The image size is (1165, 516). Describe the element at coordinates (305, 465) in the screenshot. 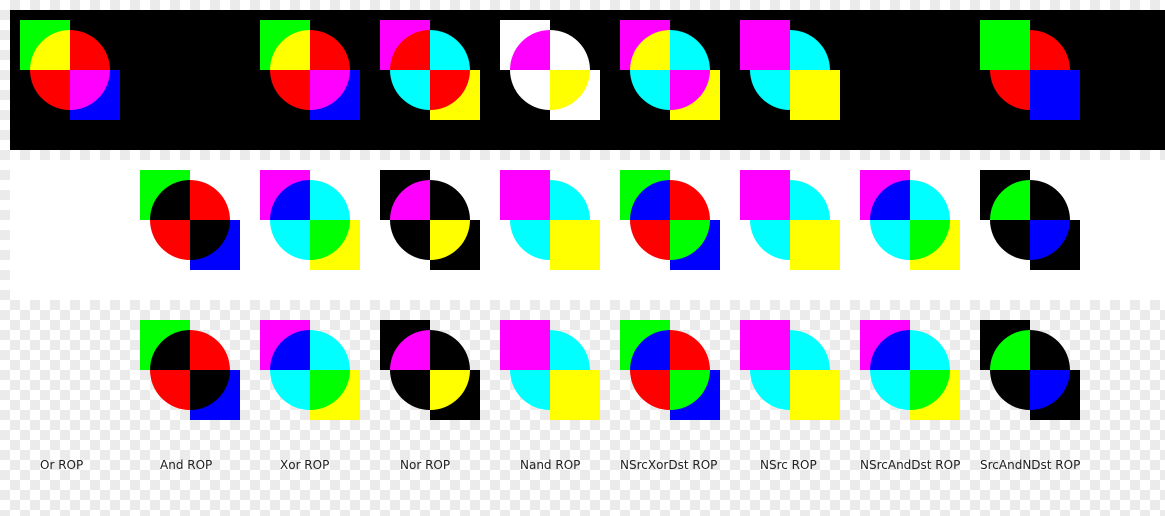

I see `label-xor-rop: Xor ROP` at that location.